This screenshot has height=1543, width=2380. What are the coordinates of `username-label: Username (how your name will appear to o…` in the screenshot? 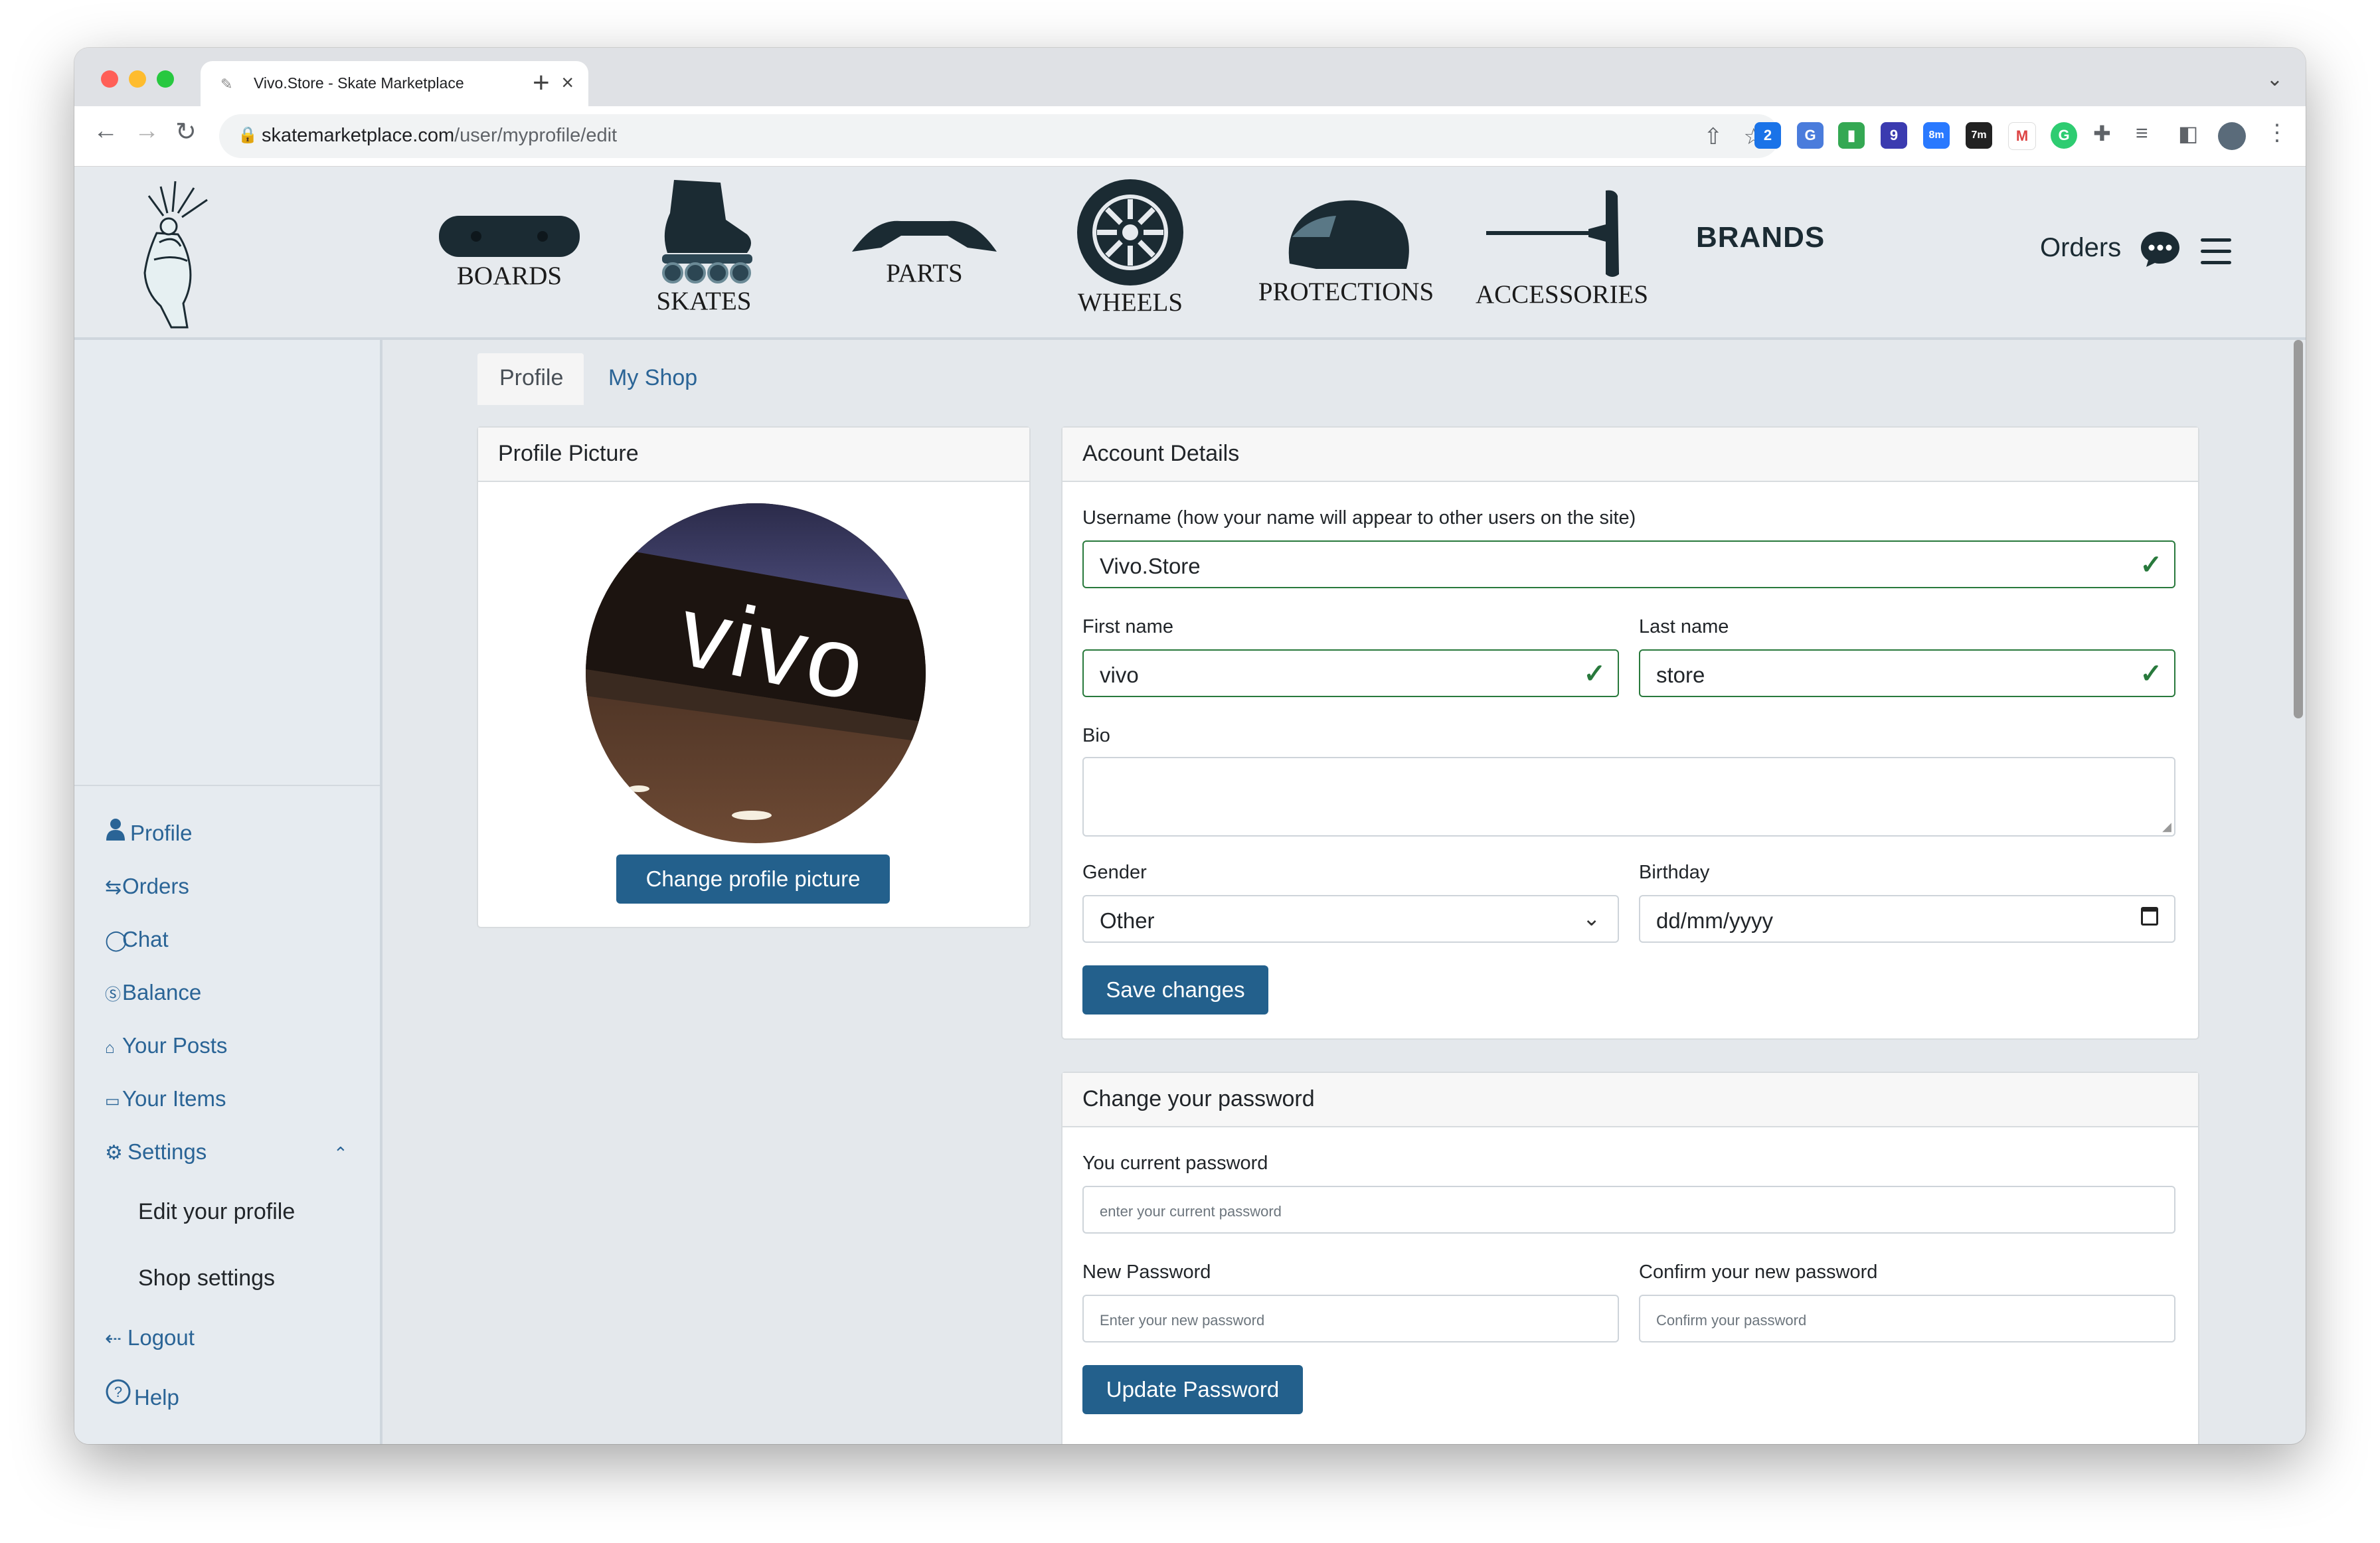 It's located at (1359, 517).